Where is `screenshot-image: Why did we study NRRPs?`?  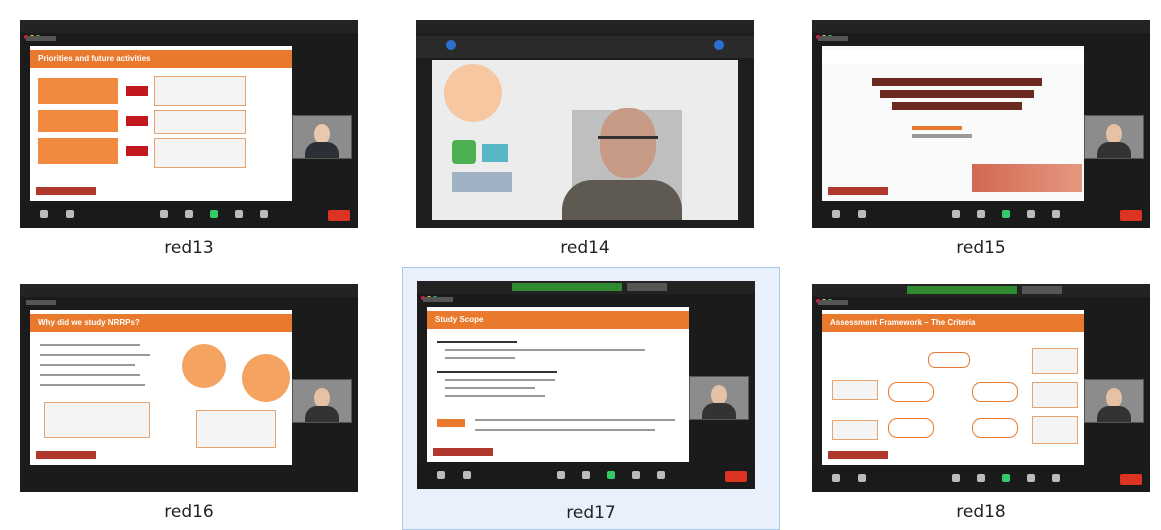 screenshot-image: Why did we study NRRPs? is located at coordinates (189, 388).